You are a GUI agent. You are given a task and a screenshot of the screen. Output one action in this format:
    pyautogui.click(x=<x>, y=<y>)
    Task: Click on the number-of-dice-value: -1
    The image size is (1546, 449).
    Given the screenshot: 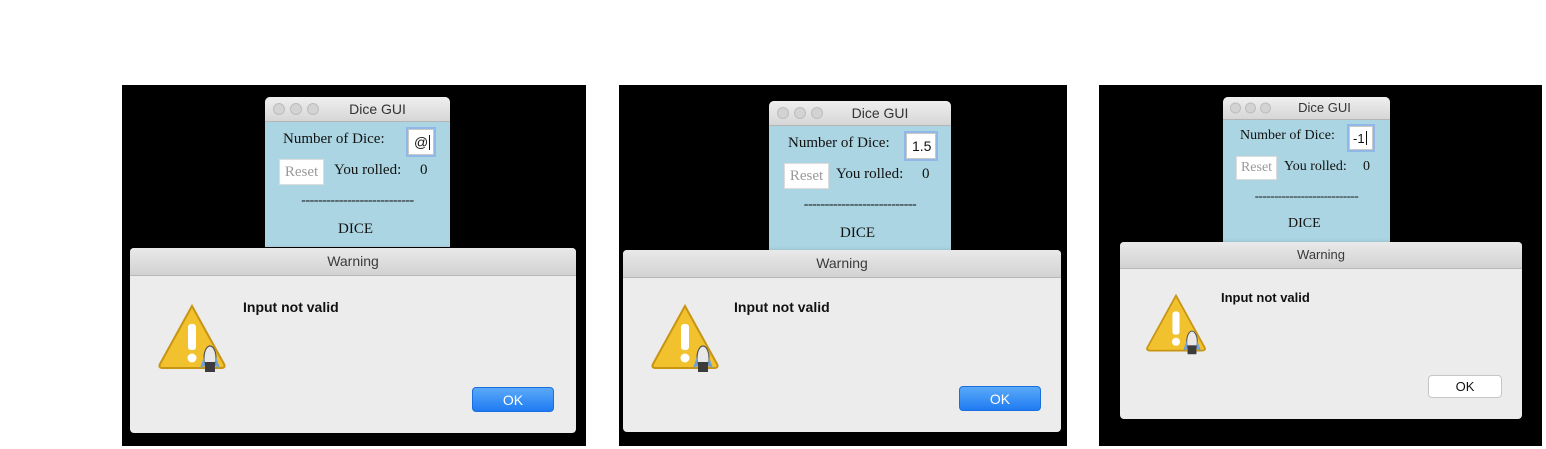 What is the action you would take?
    pyautogui.click(x=1359, y=138)
    